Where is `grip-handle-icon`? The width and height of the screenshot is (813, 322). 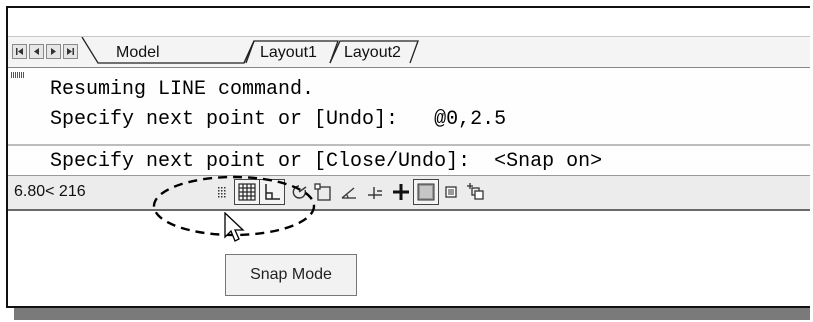 grip-handle-icon is located at coordinates (18, 75).